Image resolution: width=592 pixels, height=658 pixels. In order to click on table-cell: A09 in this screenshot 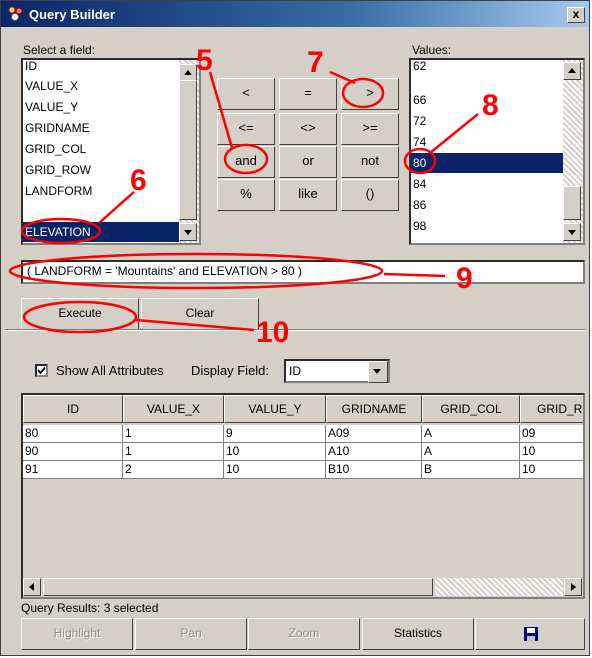, I will do `click(374, 434)`.